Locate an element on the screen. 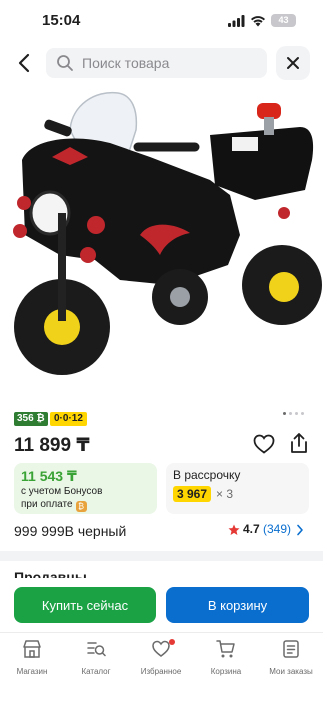 This screenshot has width=323, height=701. share-icon is located at coordinates (299, 443).